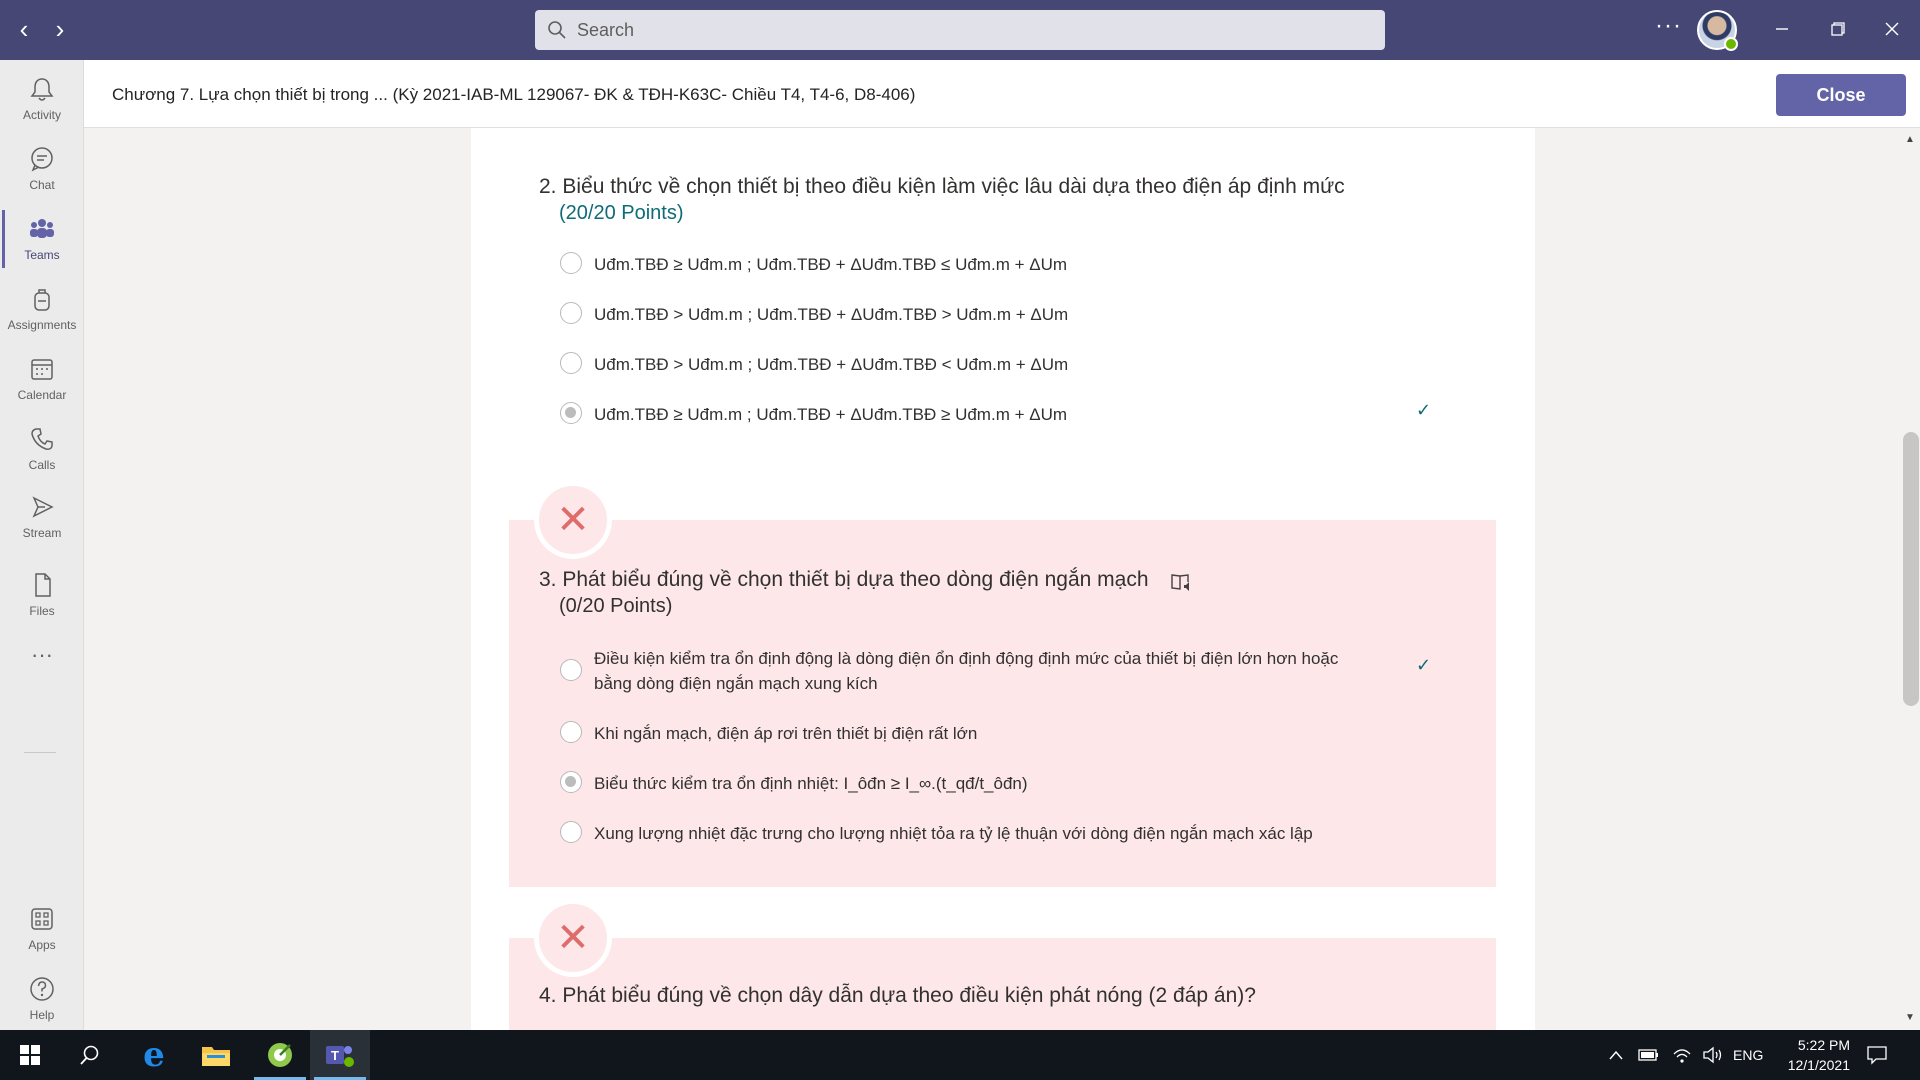 This screenshot has height=1080, width=1920. Describe the element at coordinates (41, 115) in the screenshot. I see `rail-label: Activity` at that location.